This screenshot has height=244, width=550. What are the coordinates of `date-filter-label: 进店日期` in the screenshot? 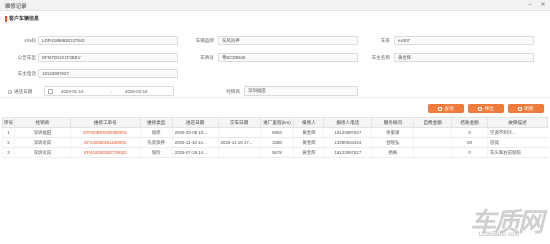 It's located at (23, 91).